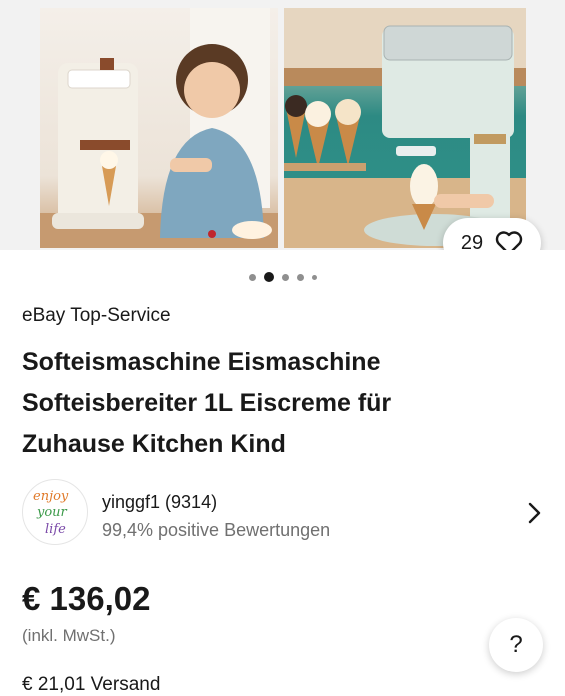  Describe the element at coordinates (492, 234) in the screenshot. I see `like-button: 29` at that location.